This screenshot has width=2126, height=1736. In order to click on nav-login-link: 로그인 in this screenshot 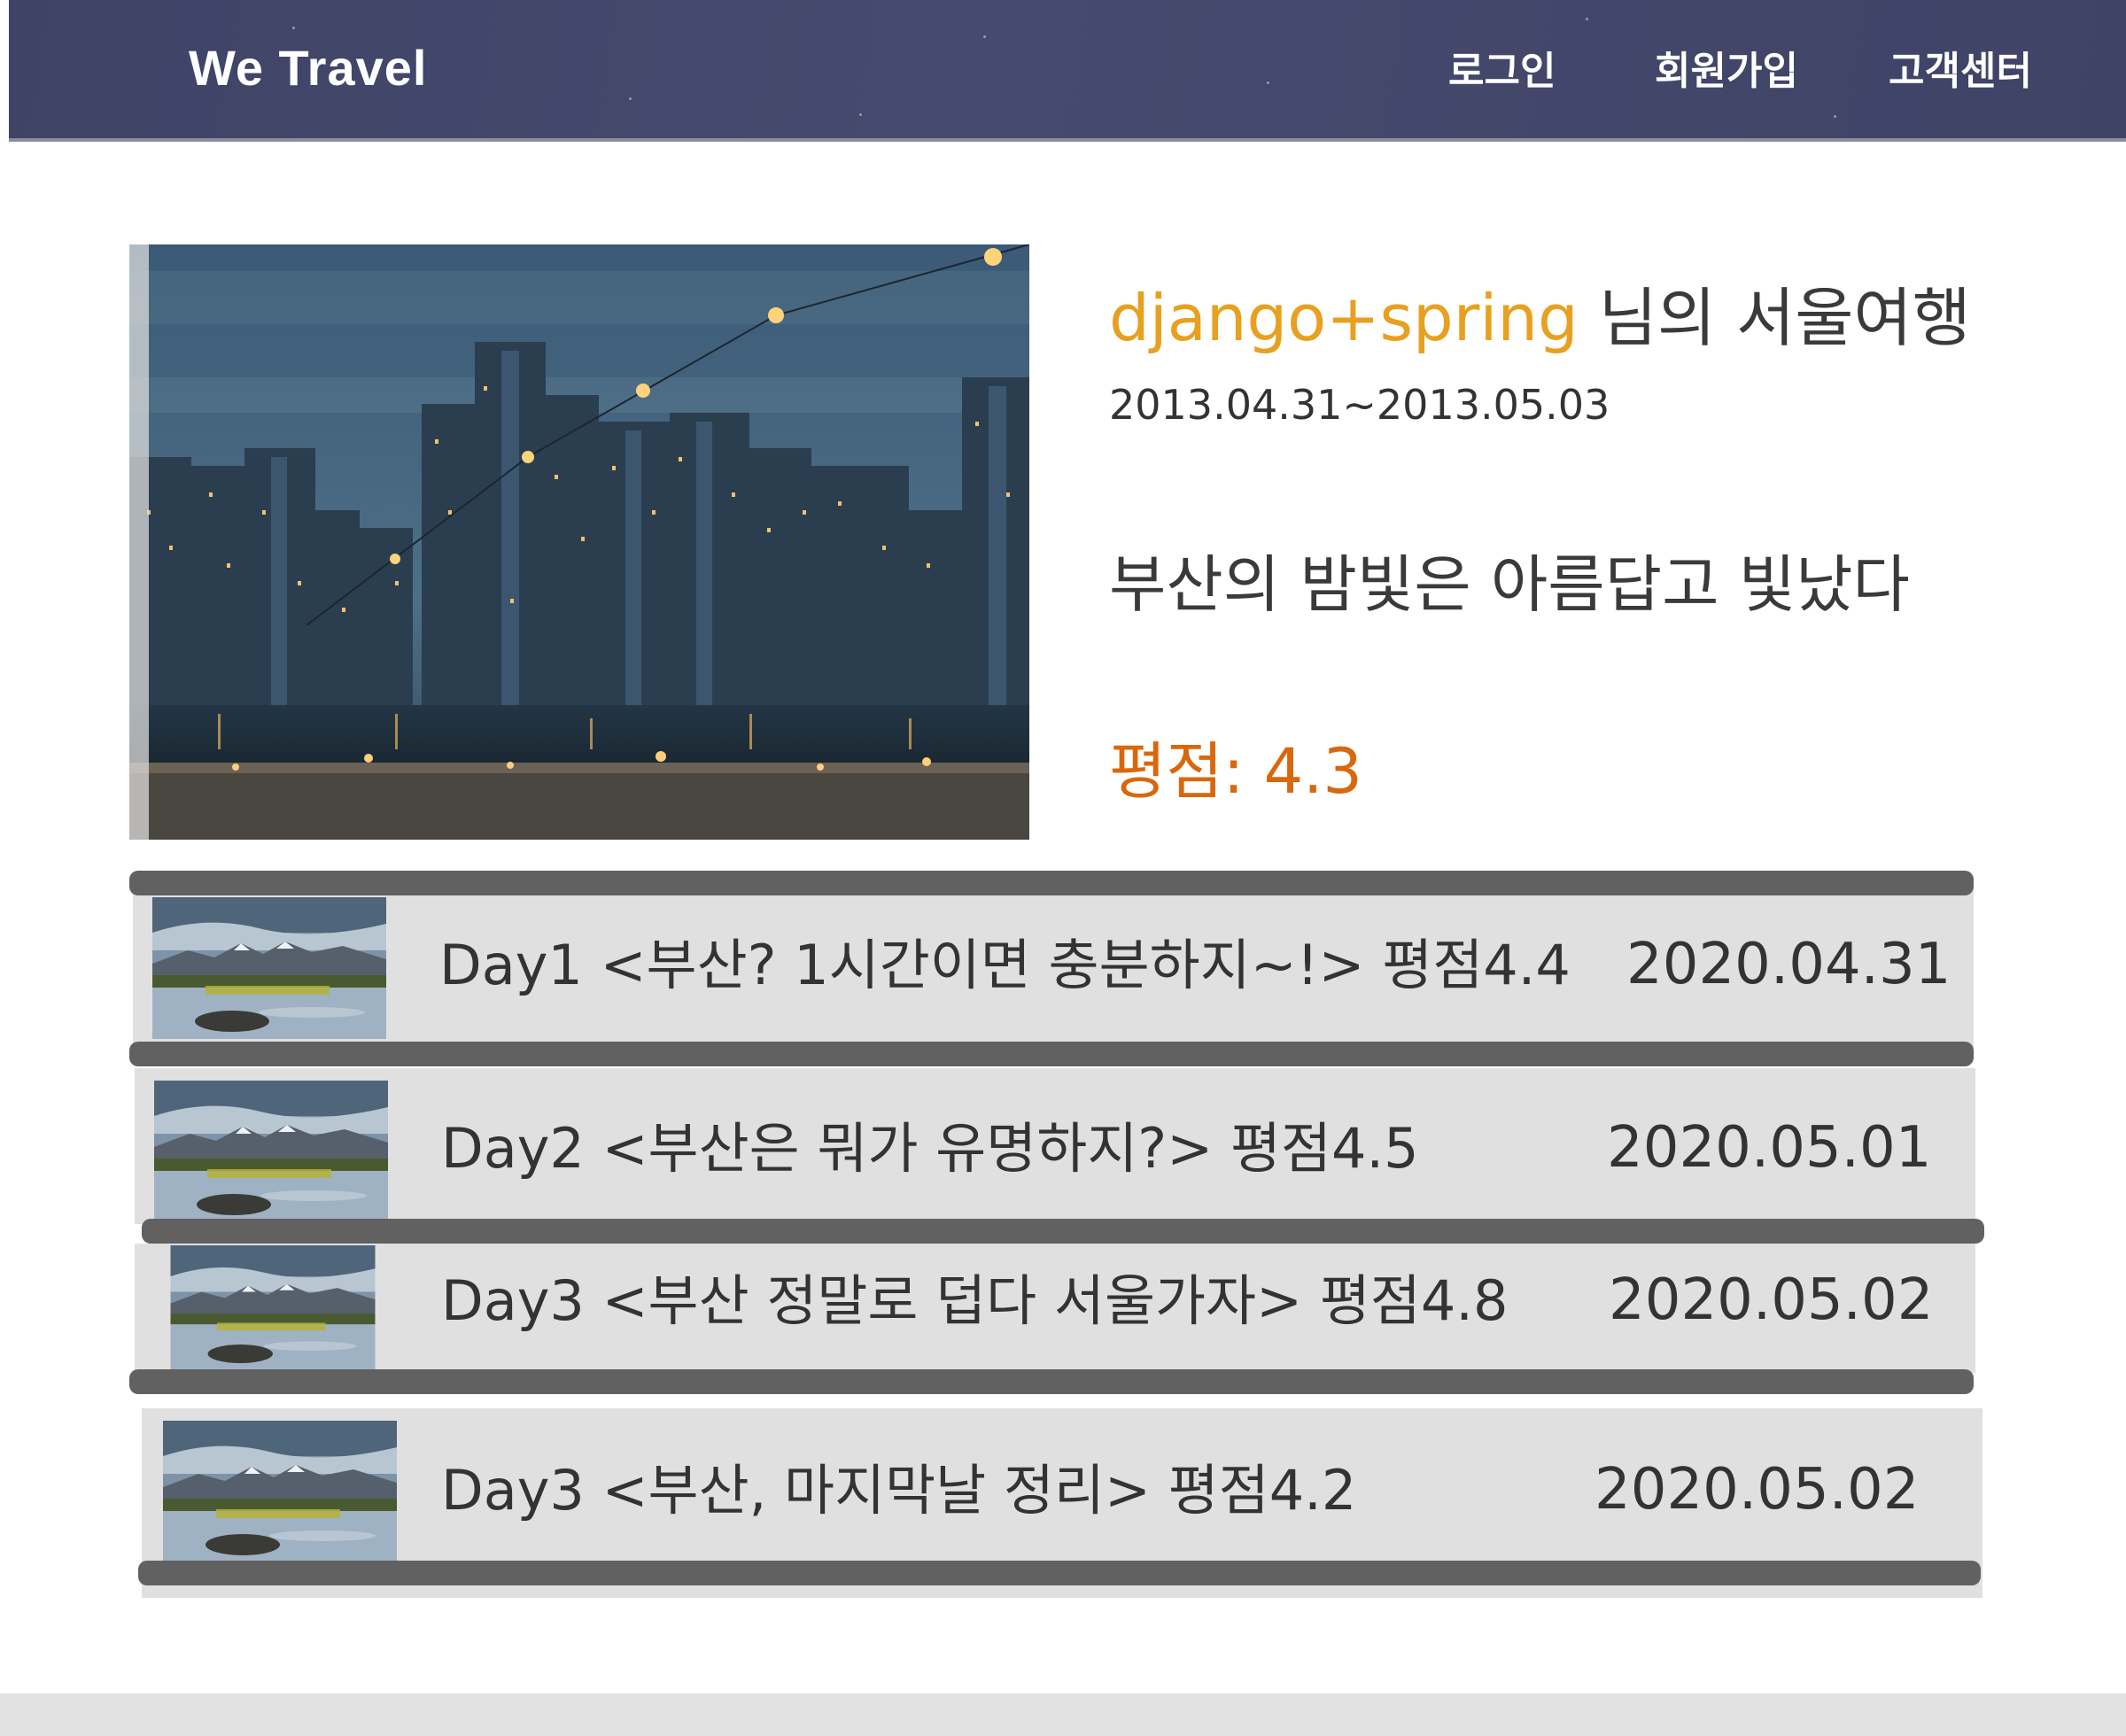, I will do `click(1502, 67)`.